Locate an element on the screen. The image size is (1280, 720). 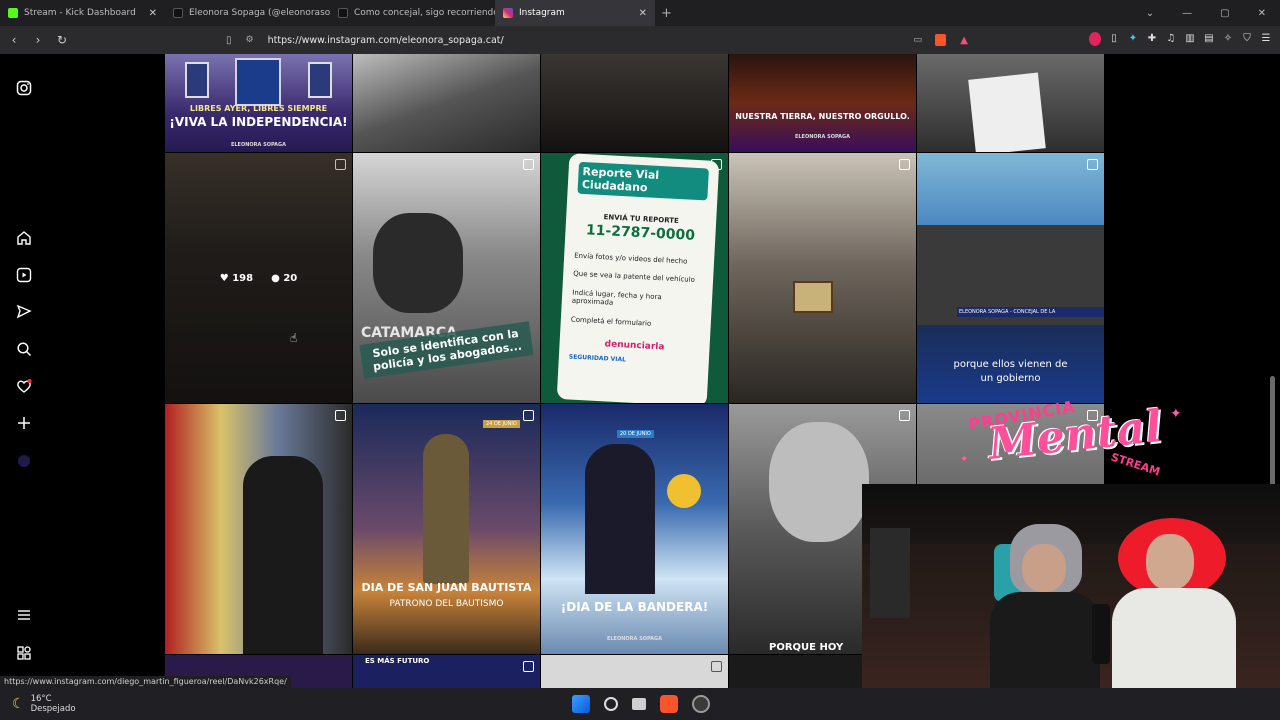
music-icon: ♫ is located at coordinates (1171, 39).